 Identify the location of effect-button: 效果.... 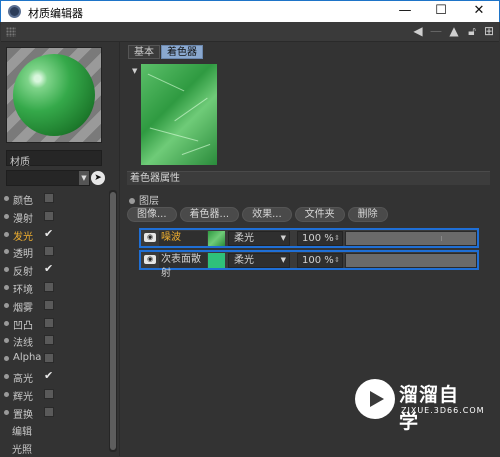
(267, 214).